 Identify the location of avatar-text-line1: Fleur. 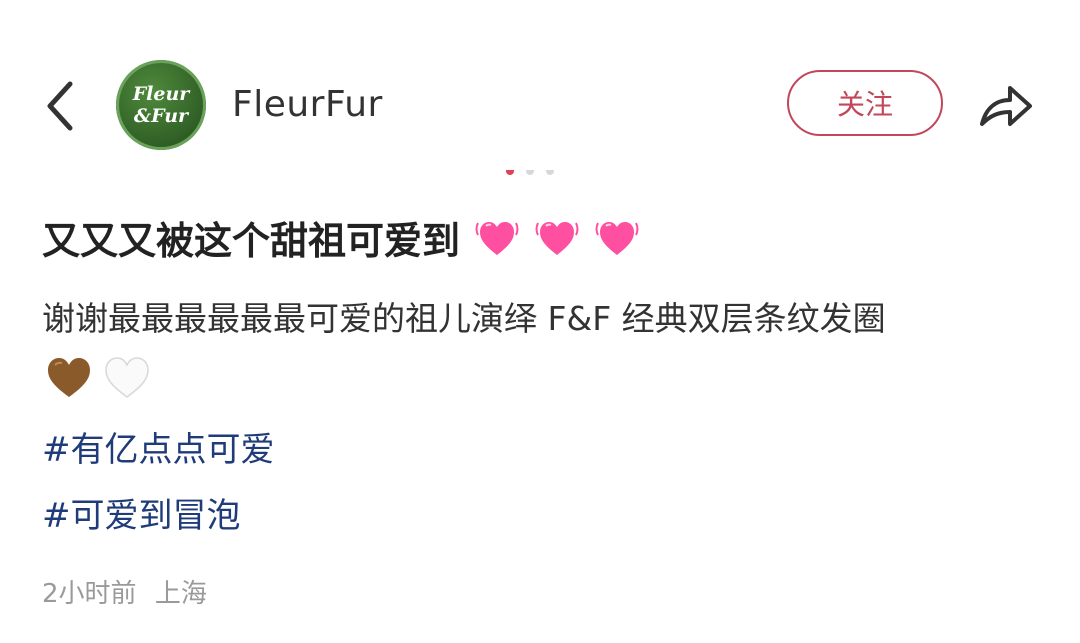
(161, 93).